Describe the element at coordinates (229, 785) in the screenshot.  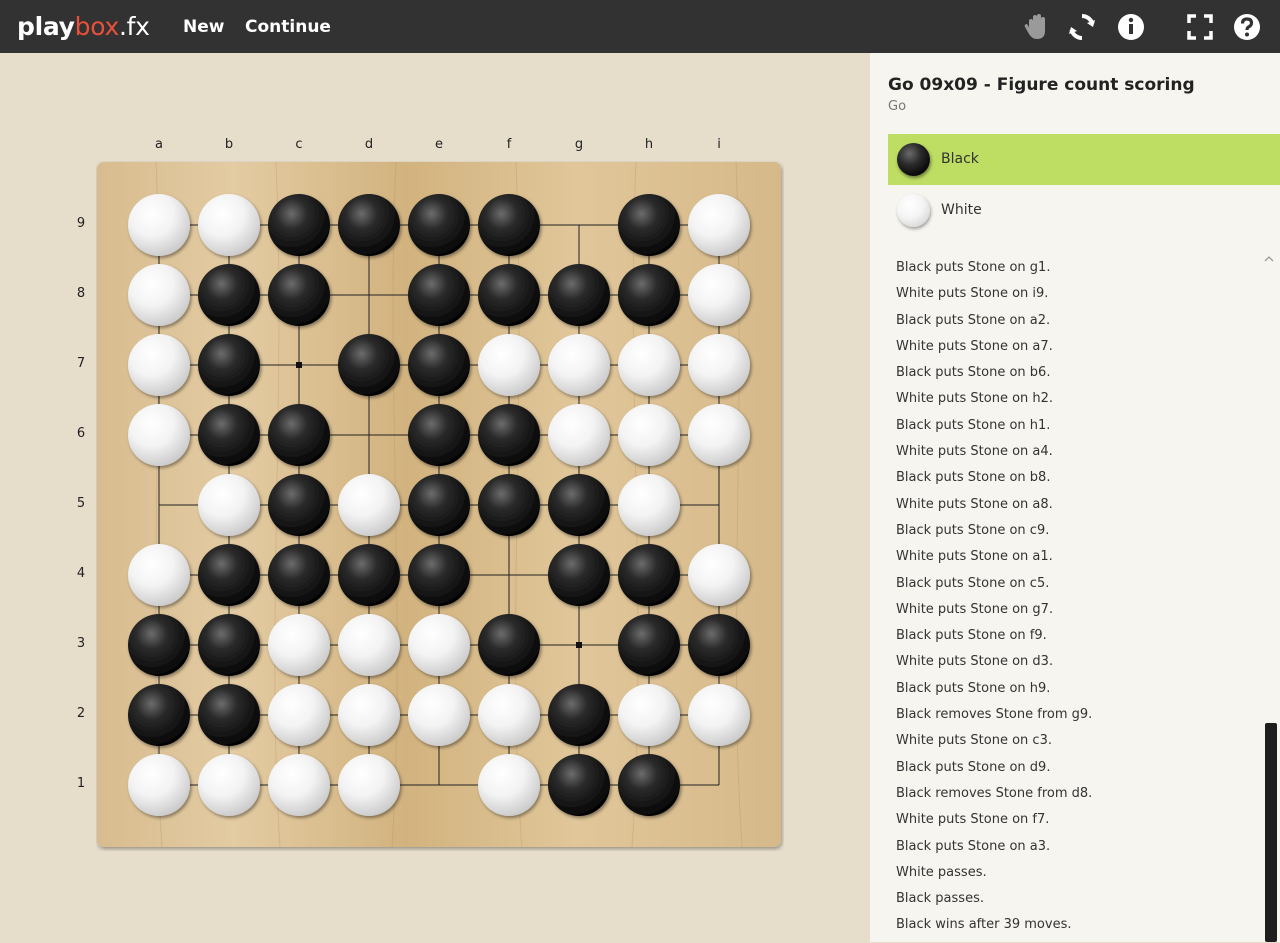
I see `white-stone-b1` at that location.